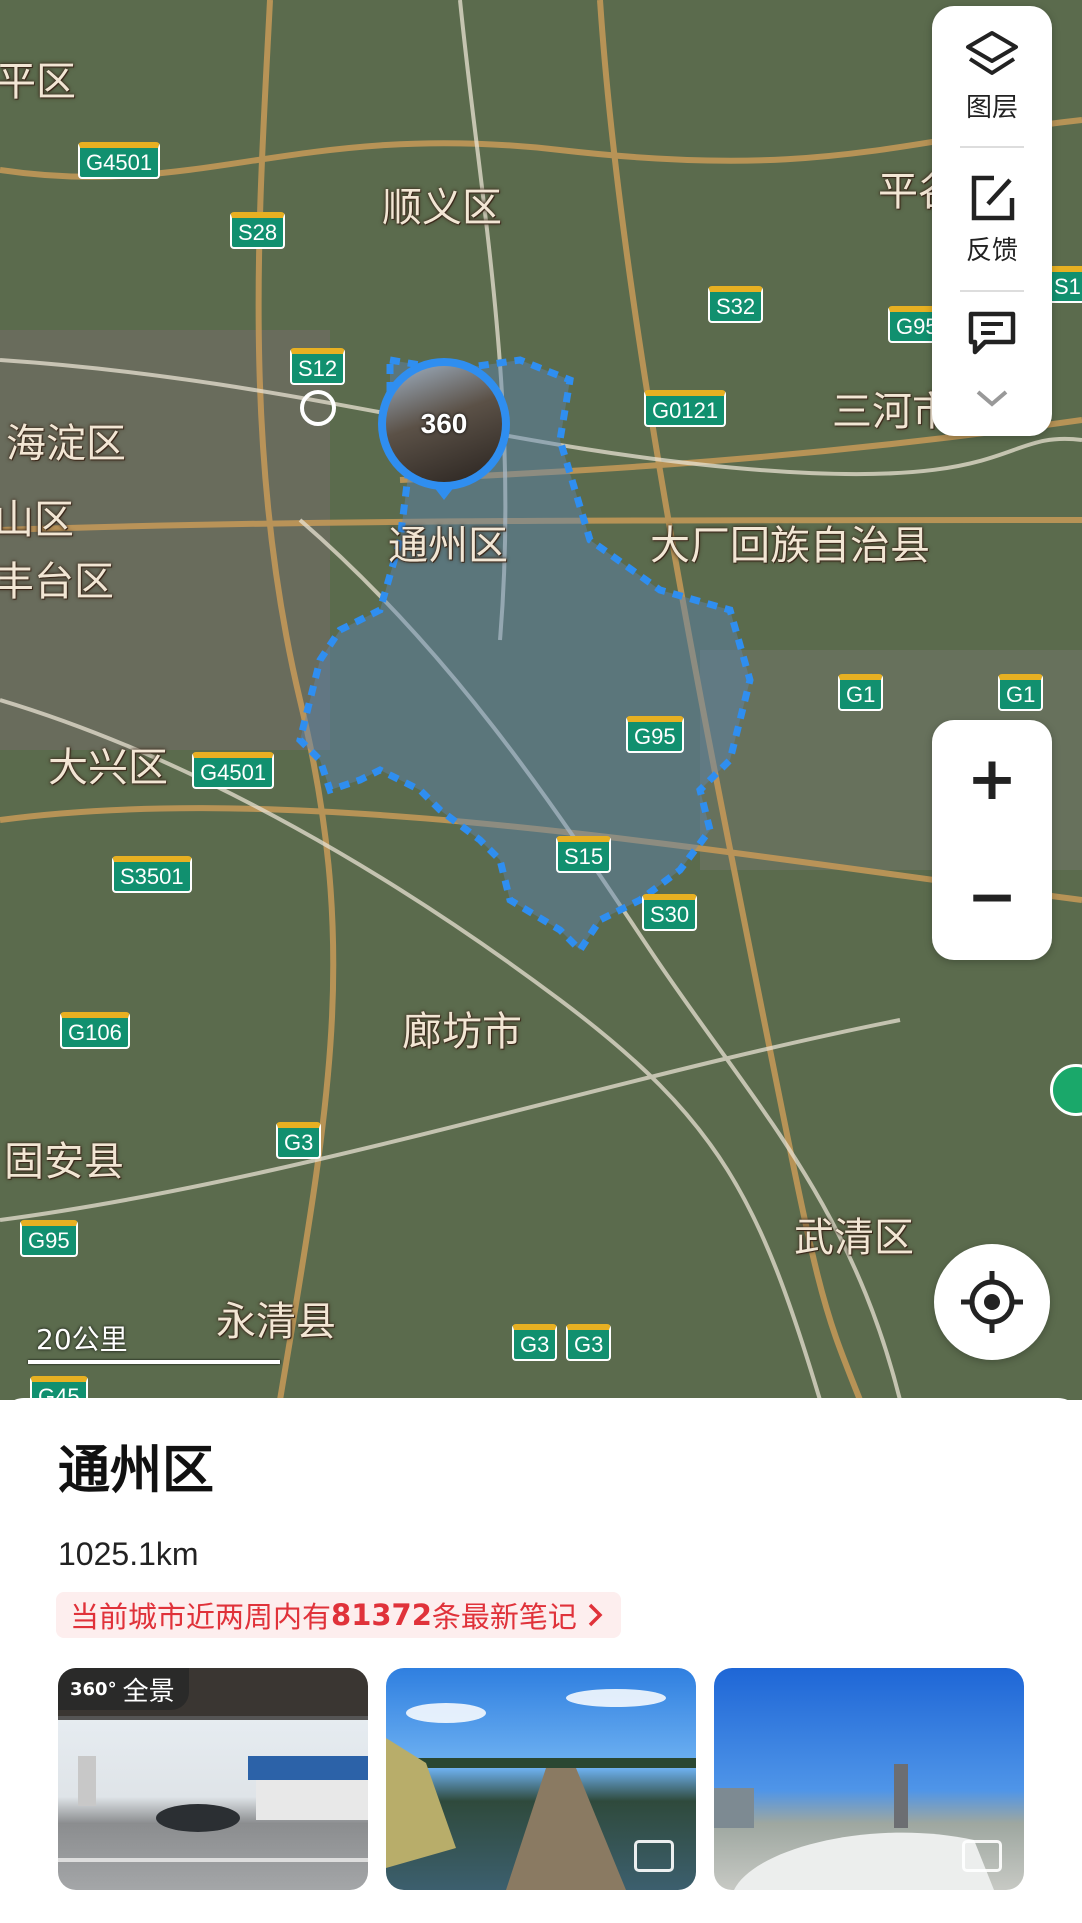 The height and width of the screenshot is (1923, 1082). I want to click on place-label: 永清县, so click(276, 1322).